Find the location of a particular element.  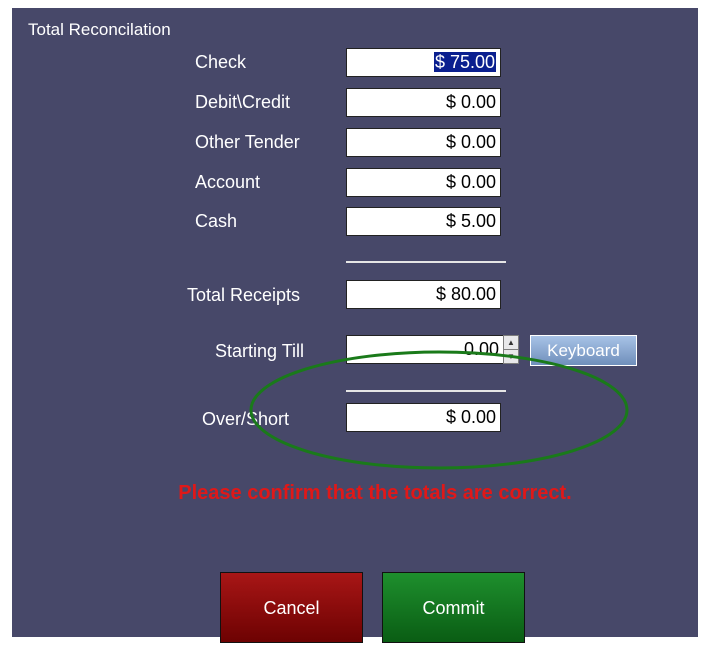

commit-button: Commit is located at coordinates (453, 607).